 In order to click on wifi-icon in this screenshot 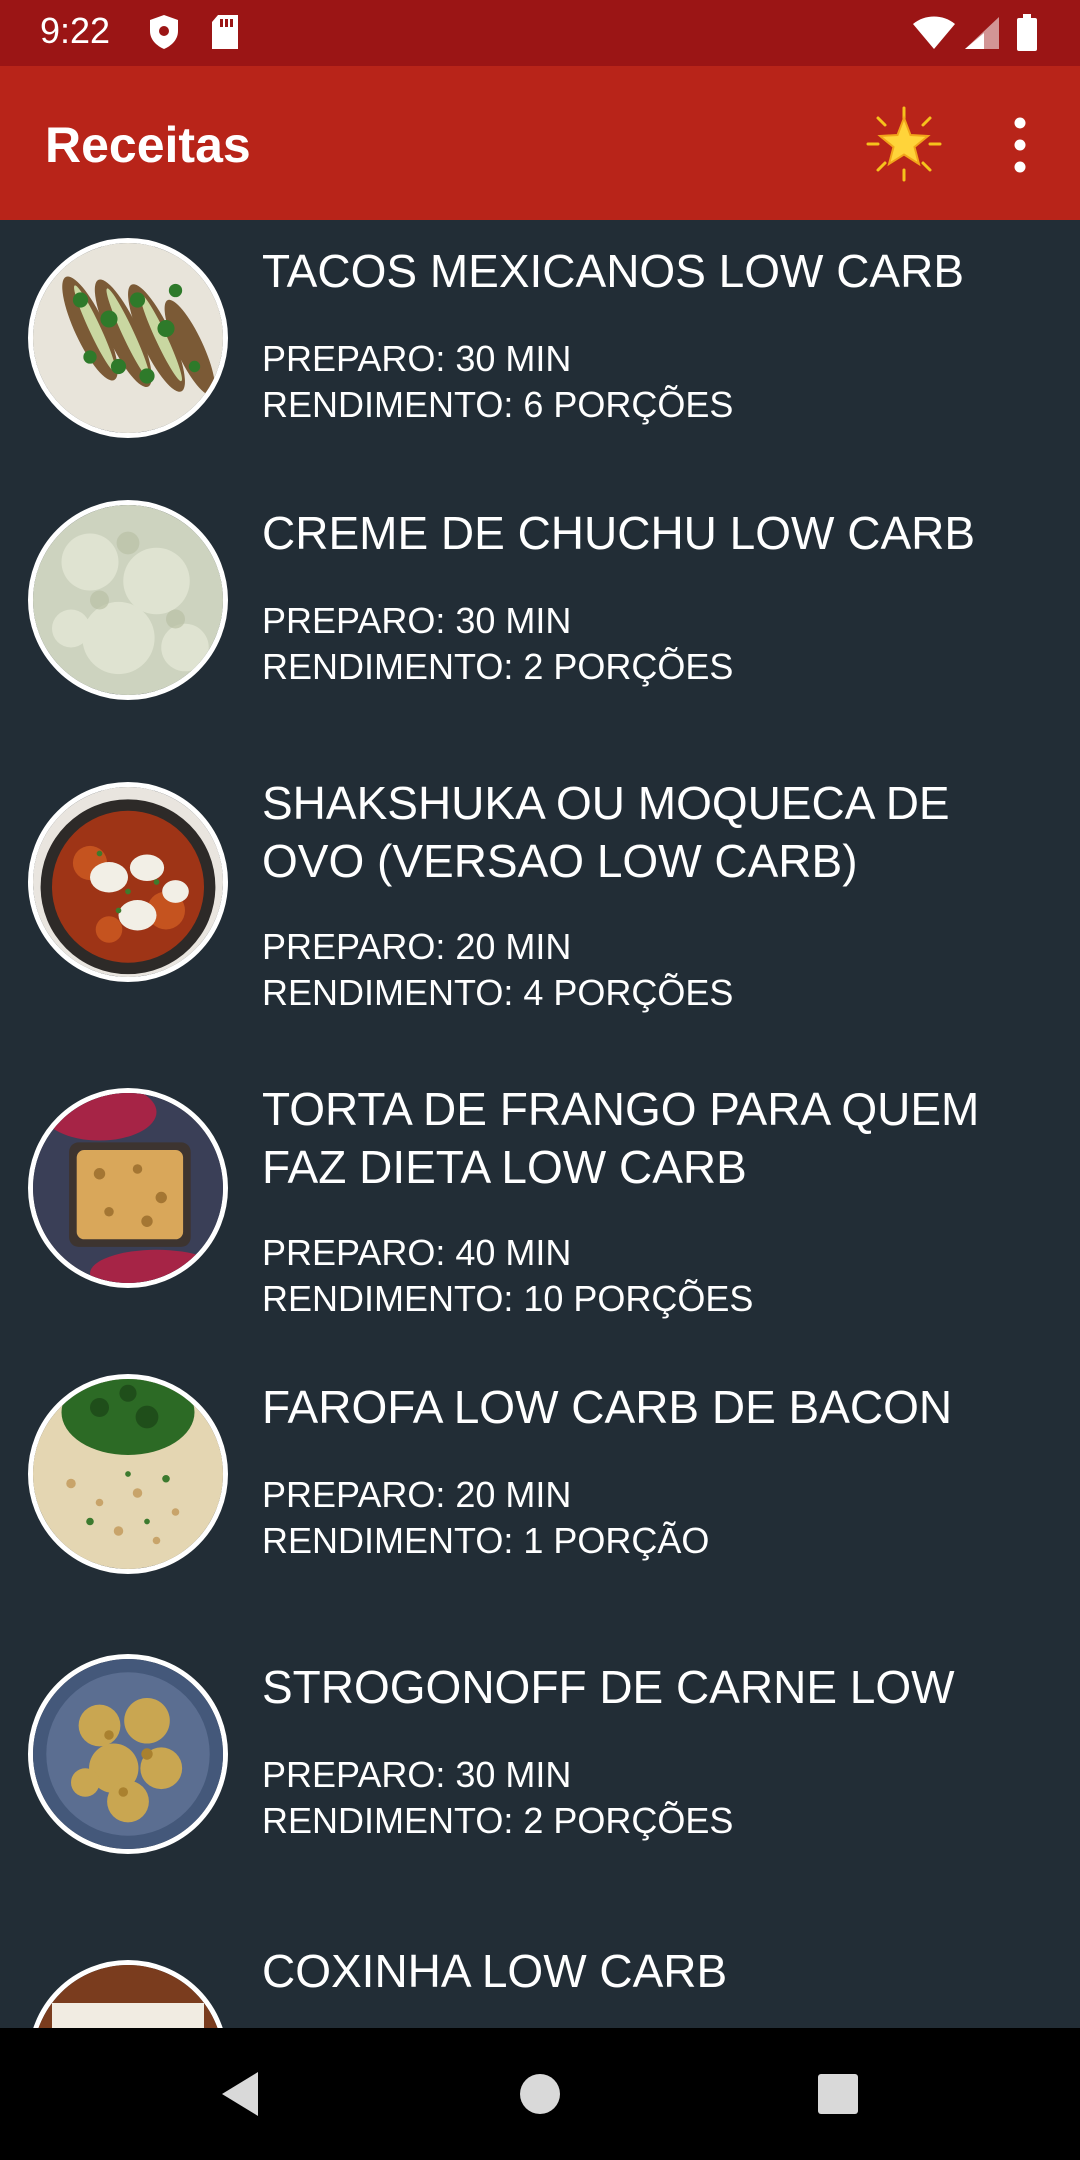, I will do `click(934, 35)`.